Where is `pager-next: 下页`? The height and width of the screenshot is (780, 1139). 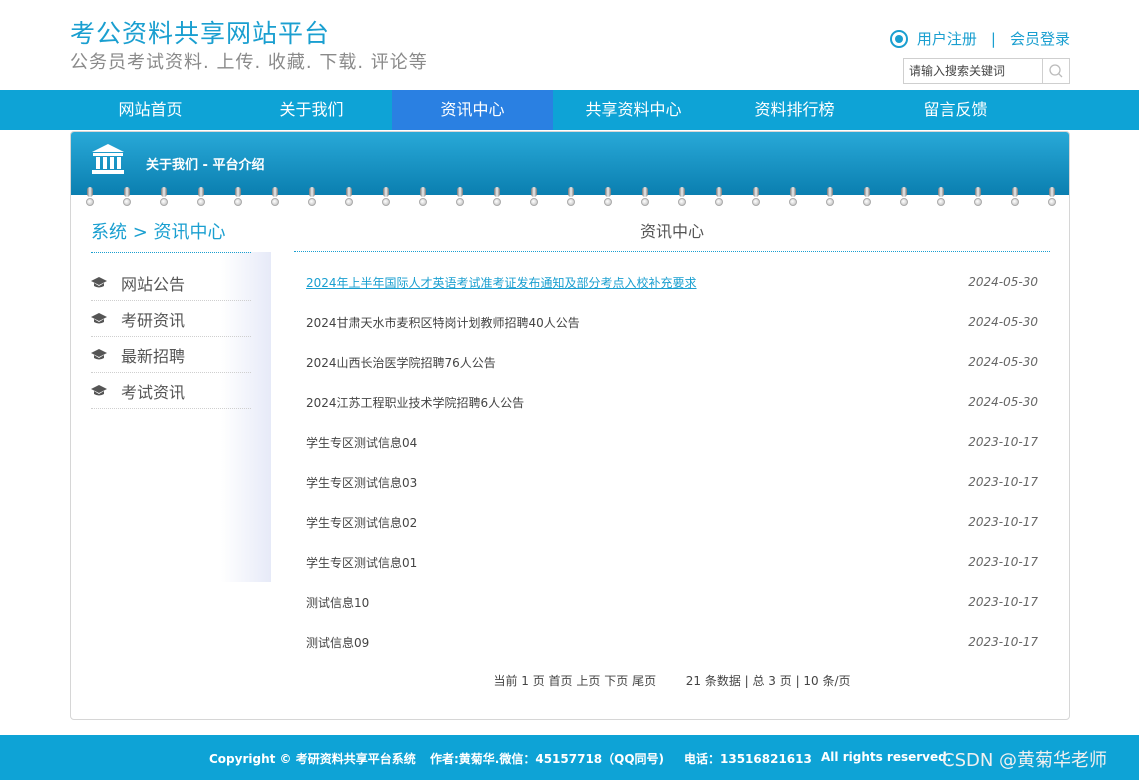
pager-next: 下页 is located at coordinates (616, 681).